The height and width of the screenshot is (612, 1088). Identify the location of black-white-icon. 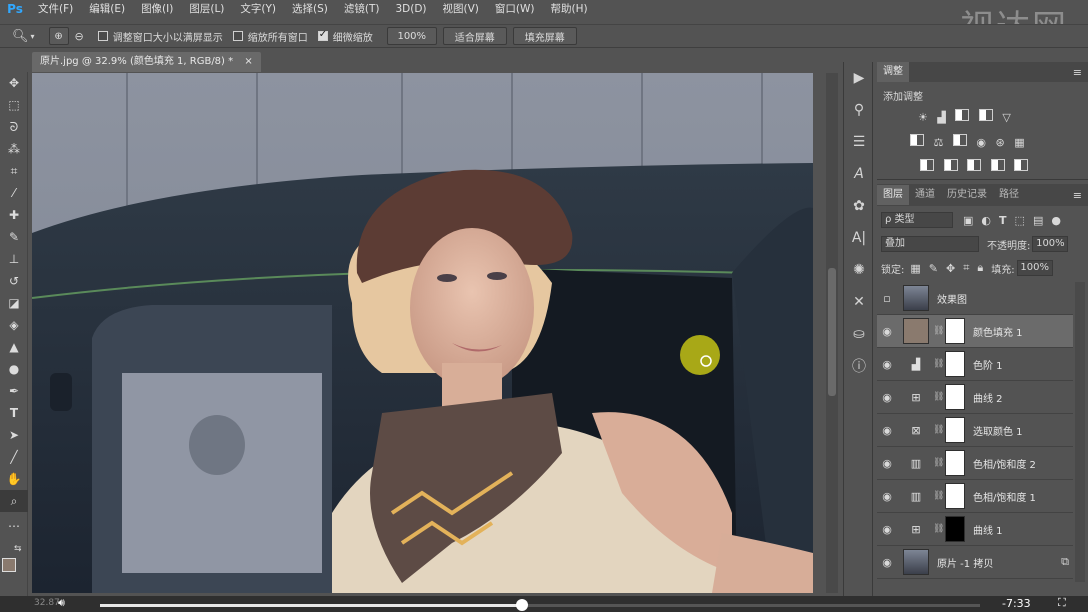
(959, 140).